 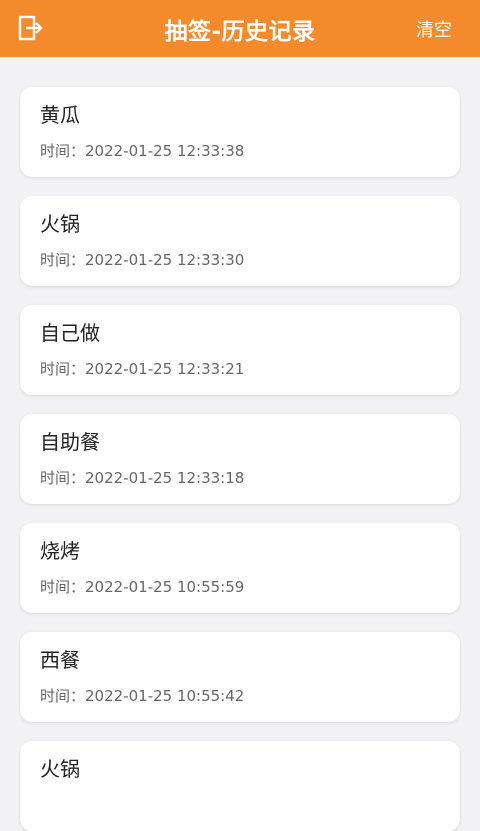 I want to click on item-time: 时间：2022-01-25 12:33:18, so click(x=240, y=478).